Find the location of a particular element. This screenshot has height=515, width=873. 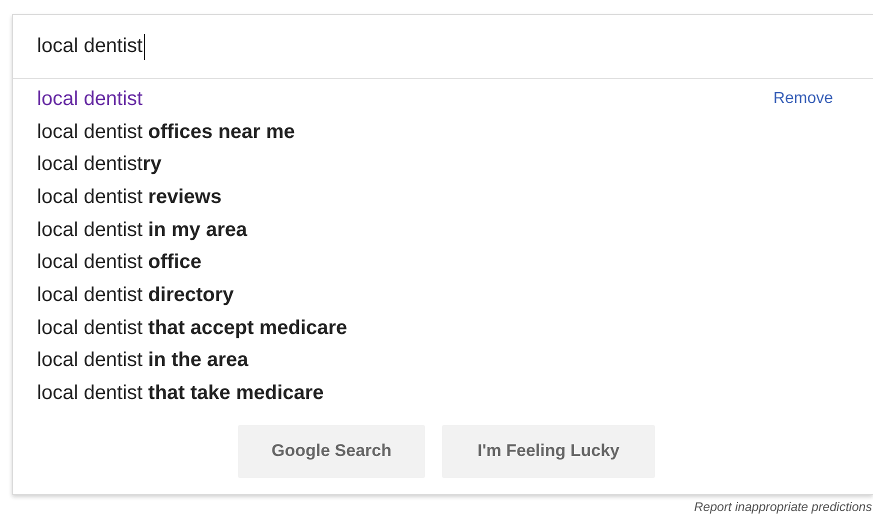

remove-link: Remove is located at coordinates (803, 99).